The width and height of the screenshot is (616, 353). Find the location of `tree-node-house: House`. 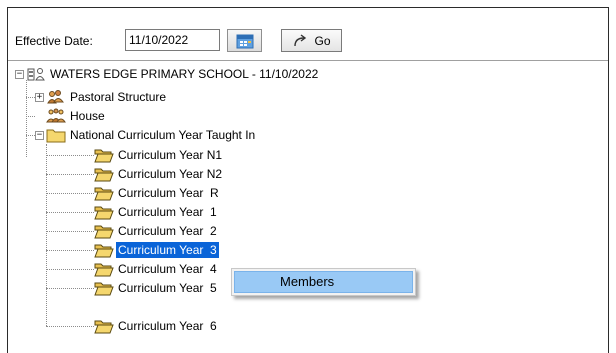

tree-node-house: House is located at coordinates (76, 116).